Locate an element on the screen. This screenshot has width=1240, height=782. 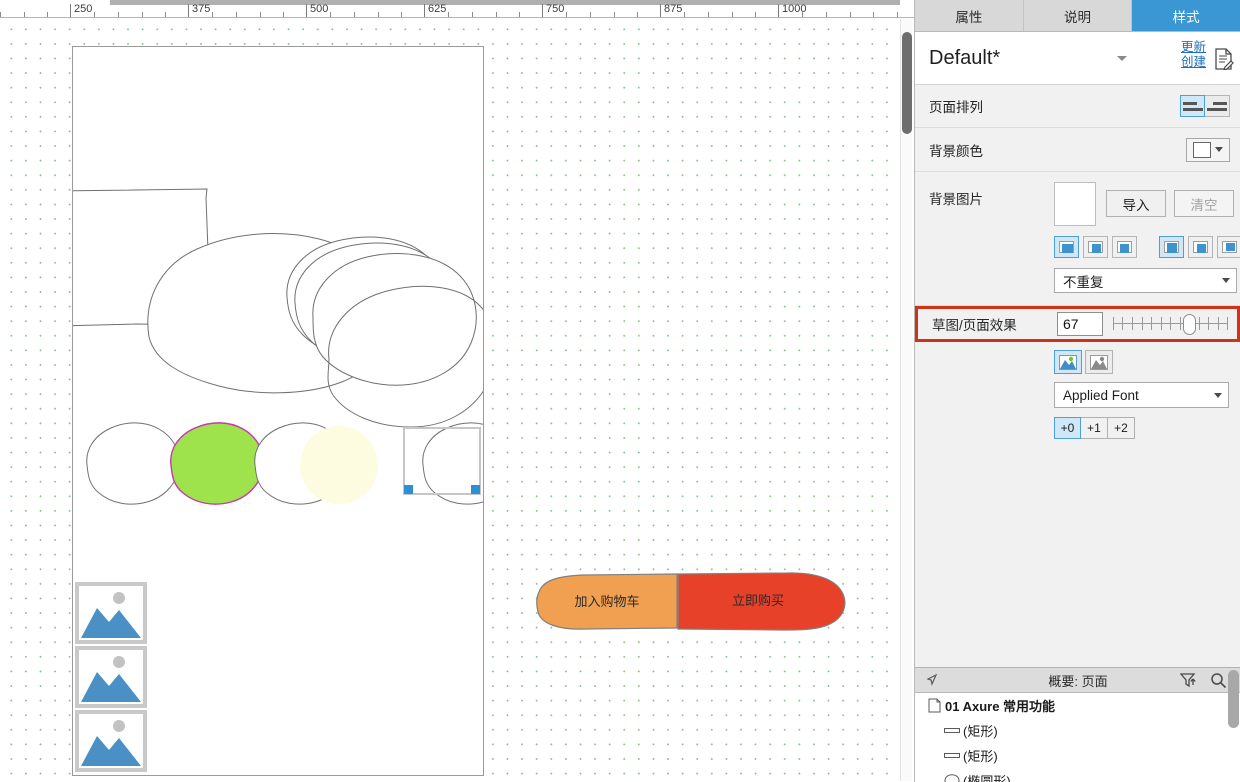
gray-image-icon is located at coordinates (1099, 362).